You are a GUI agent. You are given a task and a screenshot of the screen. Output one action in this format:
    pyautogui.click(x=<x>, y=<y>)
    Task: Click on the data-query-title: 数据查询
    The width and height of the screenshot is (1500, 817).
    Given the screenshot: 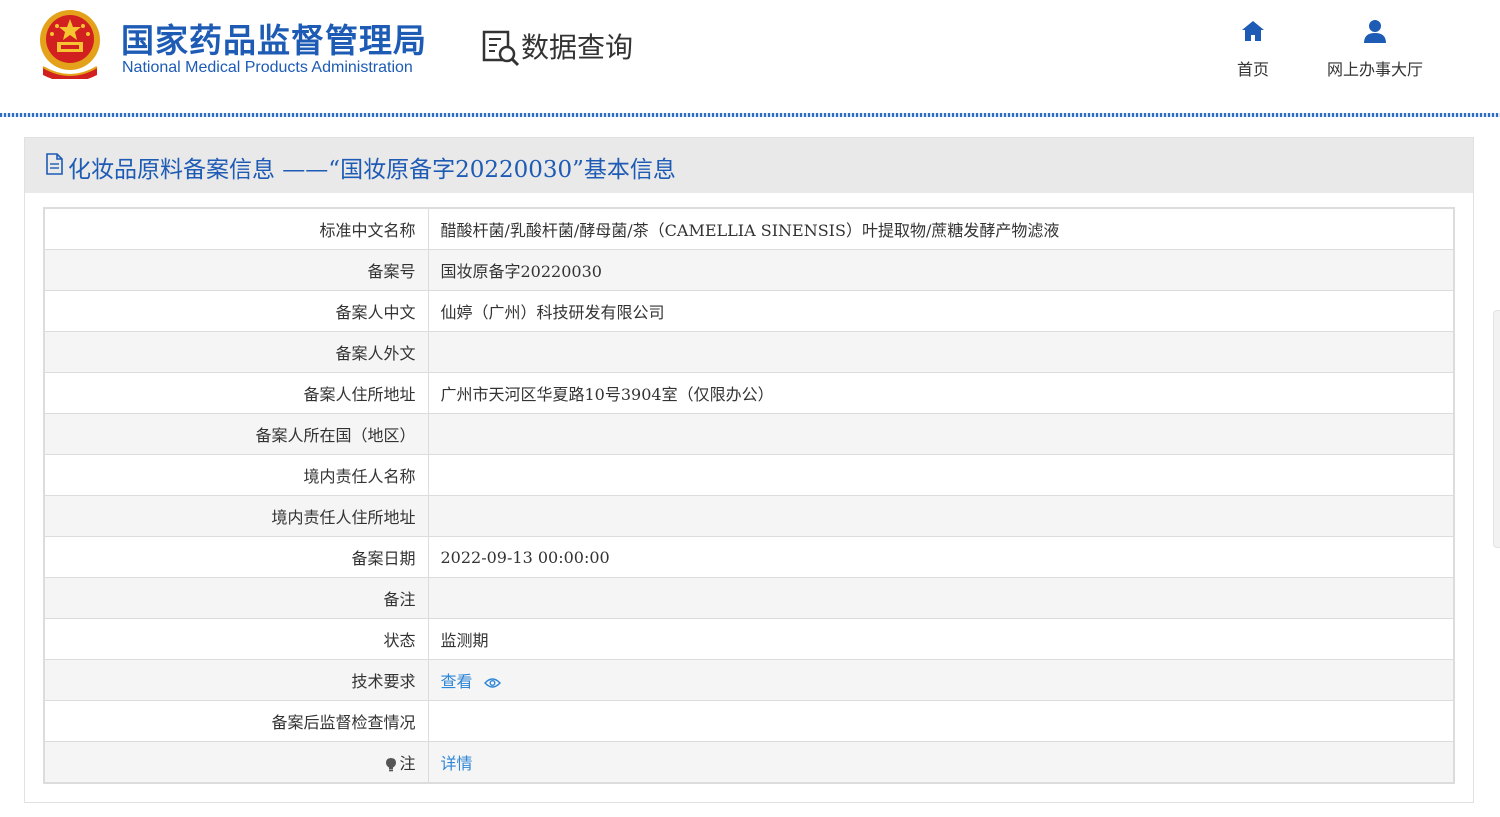 What is the action you would take?
    pyautogui.click(x=577, y=47)
    